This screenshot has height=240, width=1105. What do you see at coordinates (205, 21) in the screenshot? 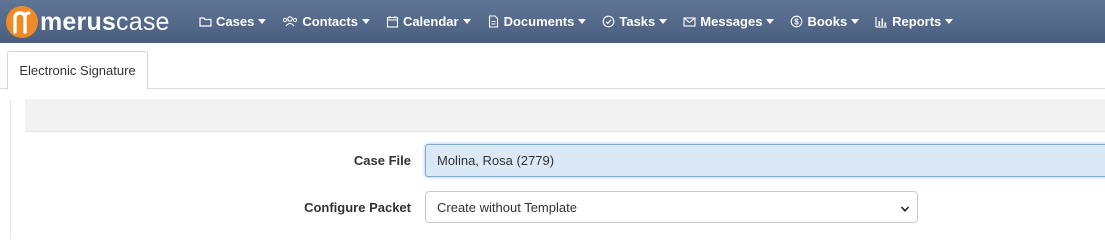
I see `folder-icon` at bounding box center [205, 21].